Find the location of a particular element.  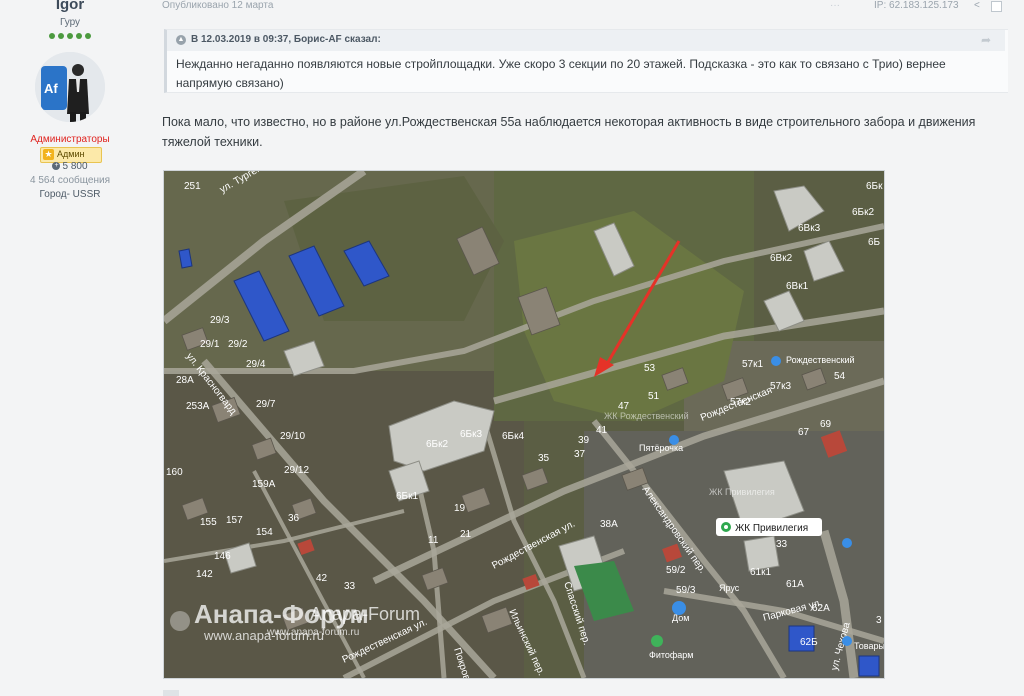

house-number: 28А is located at coordinates (185, 380).